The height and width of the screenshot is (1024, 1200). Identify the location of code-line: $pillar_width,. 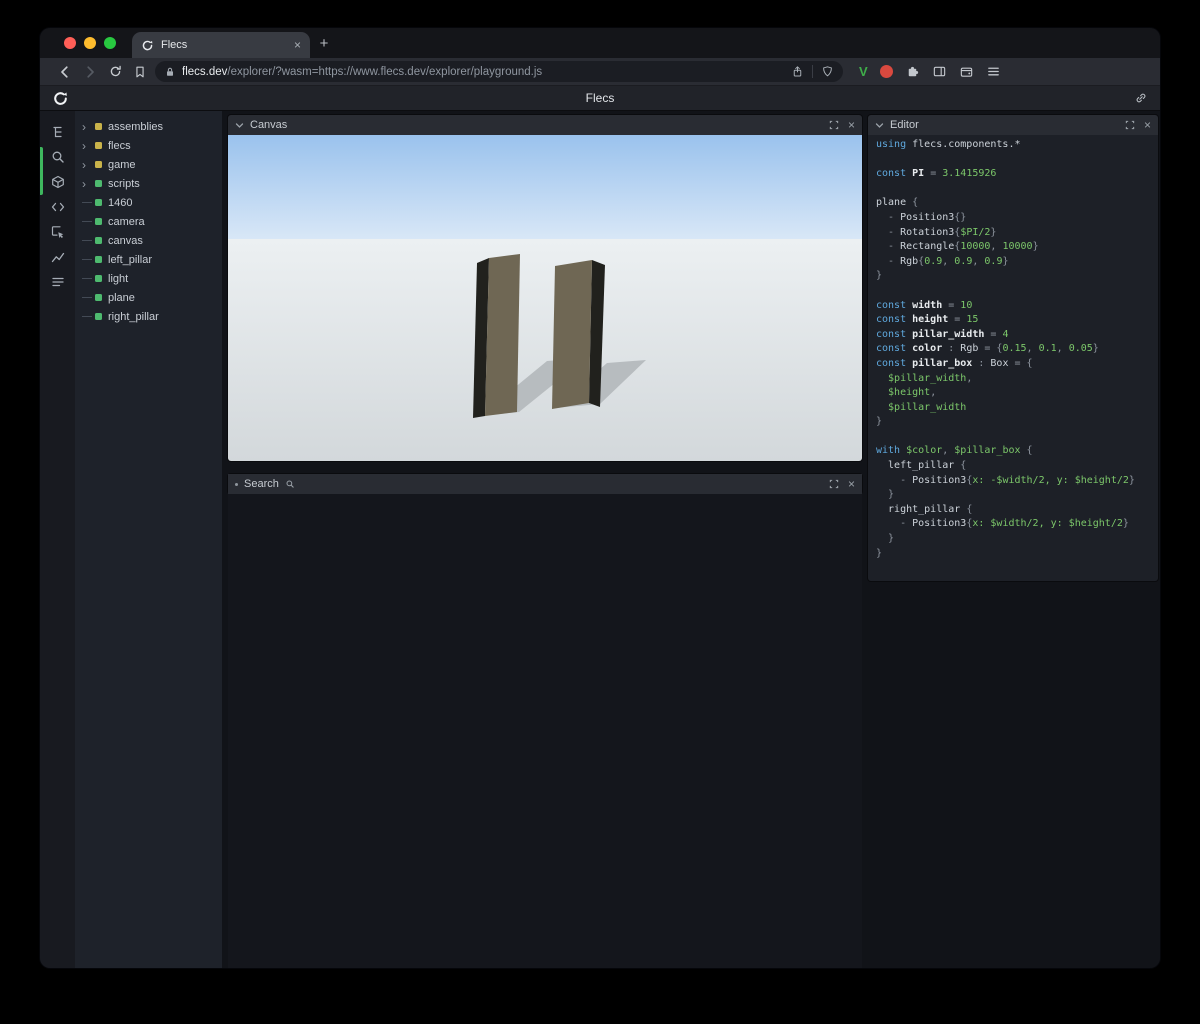
(924, 378).